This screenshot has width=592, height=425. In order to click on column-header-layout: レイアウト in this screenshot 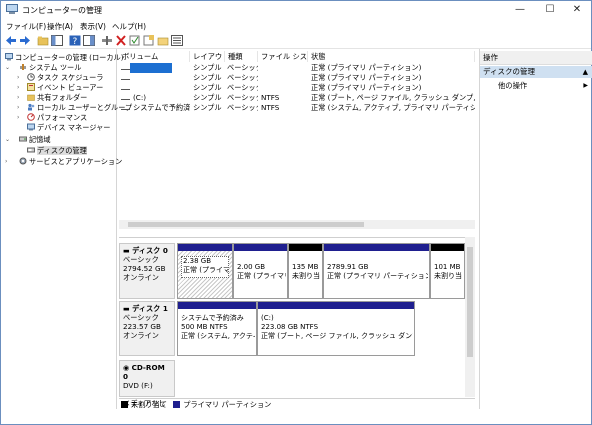, I will do `click(207, 56)`.